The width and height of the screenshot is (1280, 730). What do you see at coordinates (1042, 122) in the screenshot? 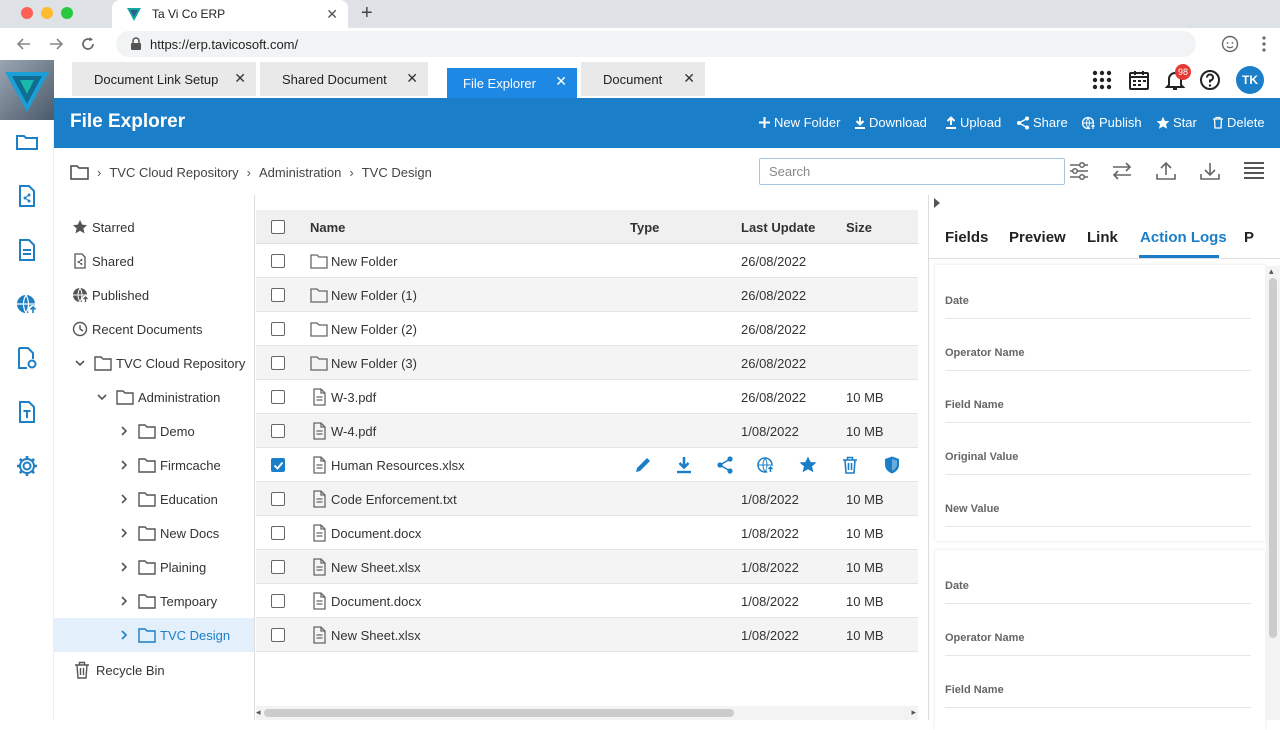
I see `share-button: Share` at bounding box center [1042, 122].